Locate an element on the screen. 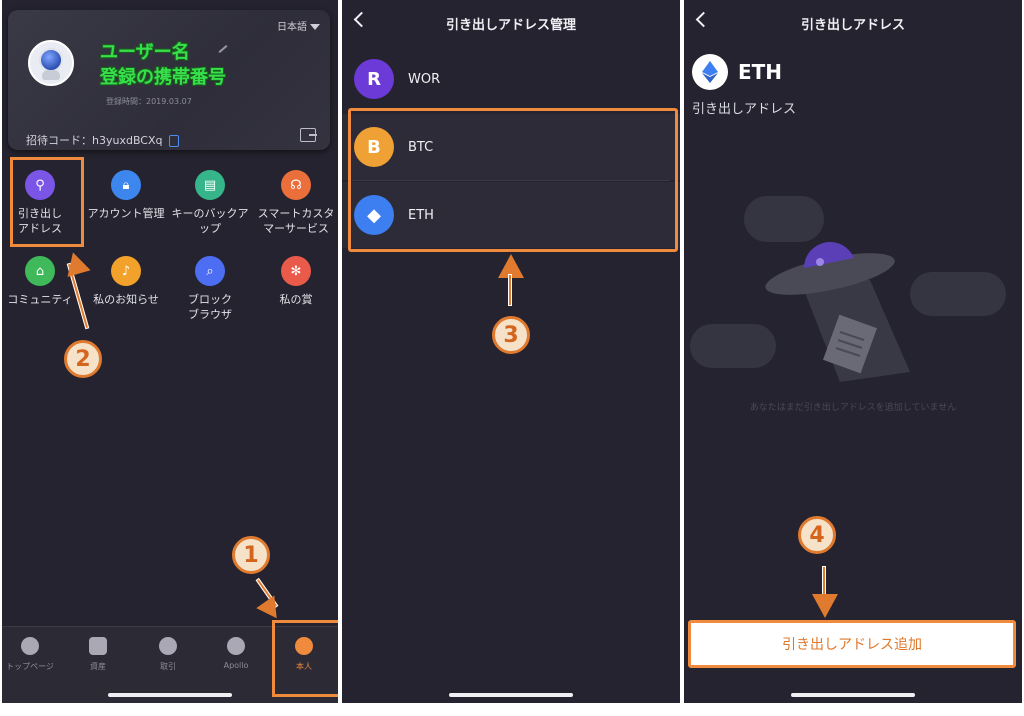  edit-pencil-icon is located at coordinates (223, 49).